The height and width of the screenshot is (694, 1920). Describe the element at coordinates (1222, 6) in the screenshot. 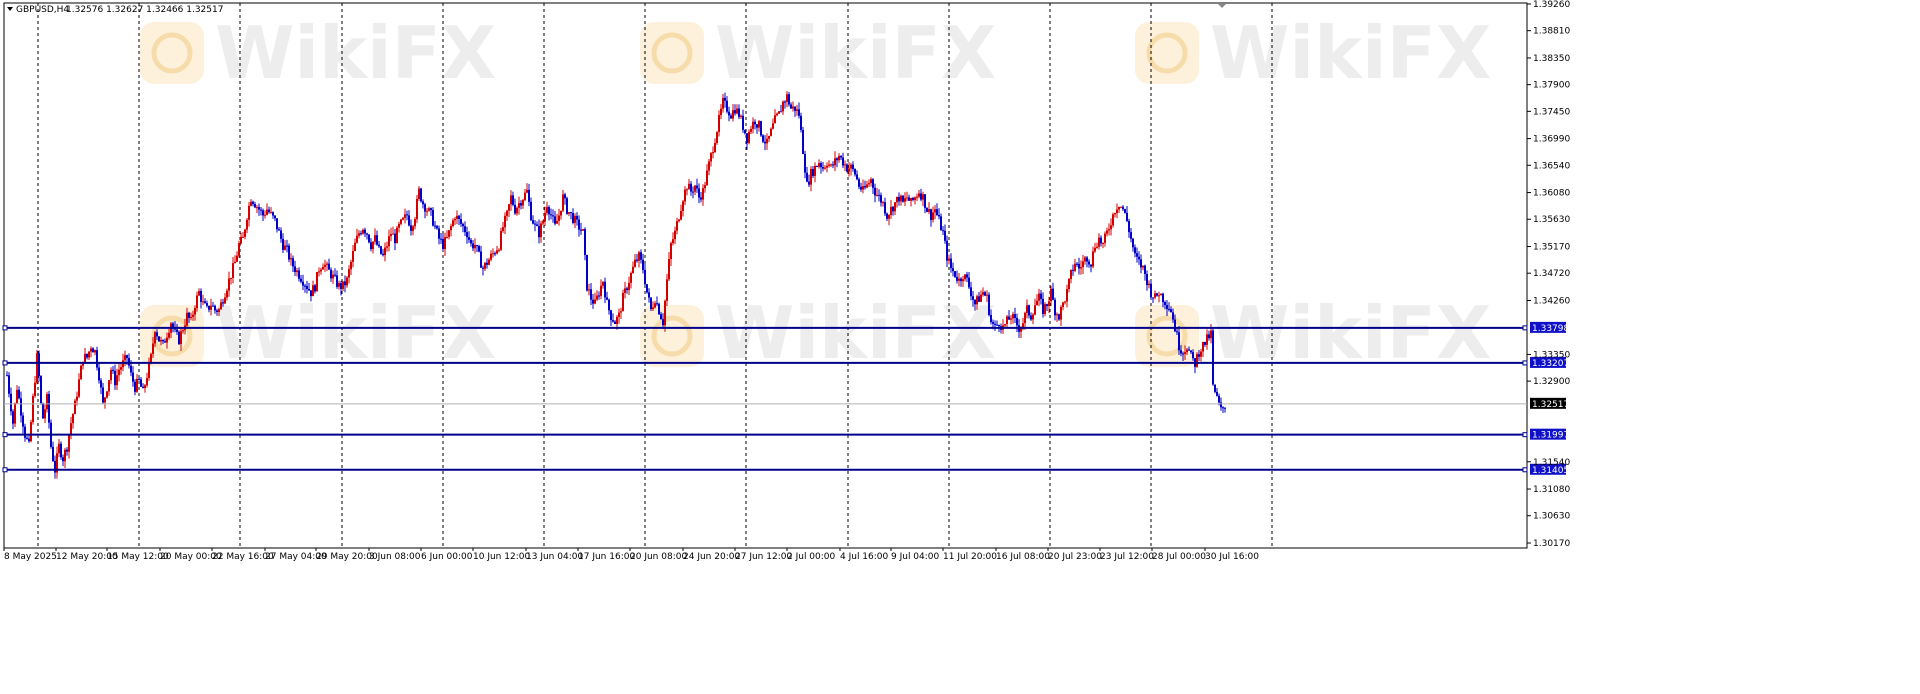

I see `shift-marker-icon` at that location.